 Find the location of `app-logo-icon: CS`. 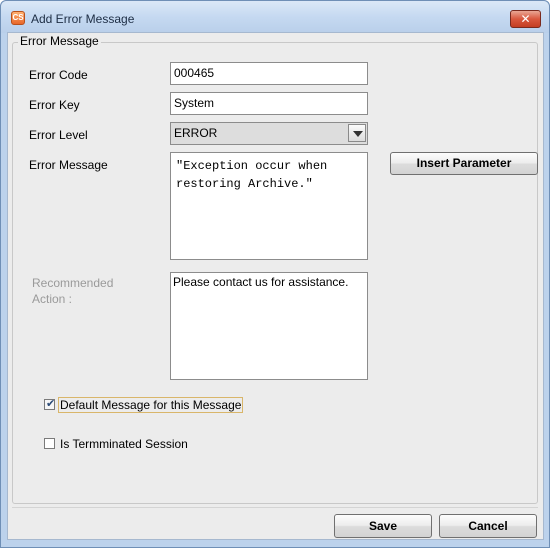

app-logo-icon: CS is located at coordinates (18, 18).